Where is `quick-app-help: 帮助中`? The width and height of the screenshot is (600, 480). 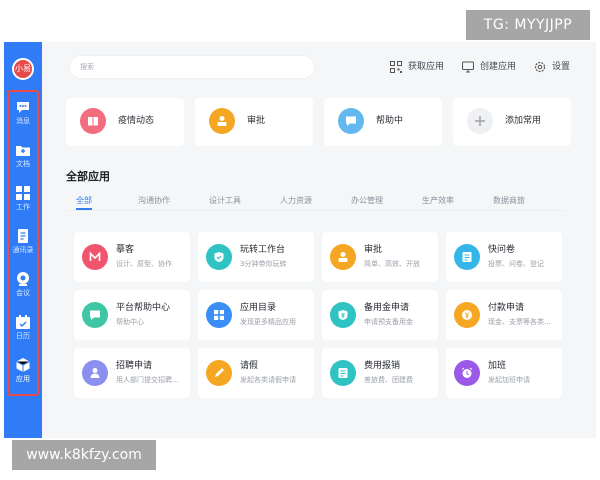
quick-app-help: 帮助中 is located at coordinates (383, 122).